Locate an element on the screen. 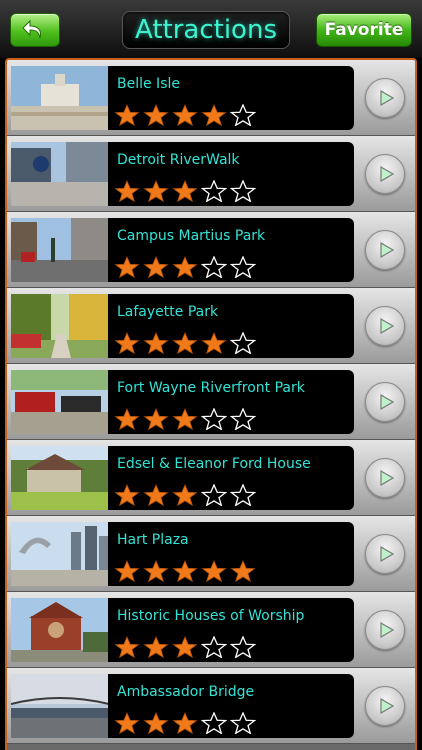 This screenshot has width=422, height=750. attraction-row: Fort Wayne Riverfront Park is located at coordinates (211, 402).